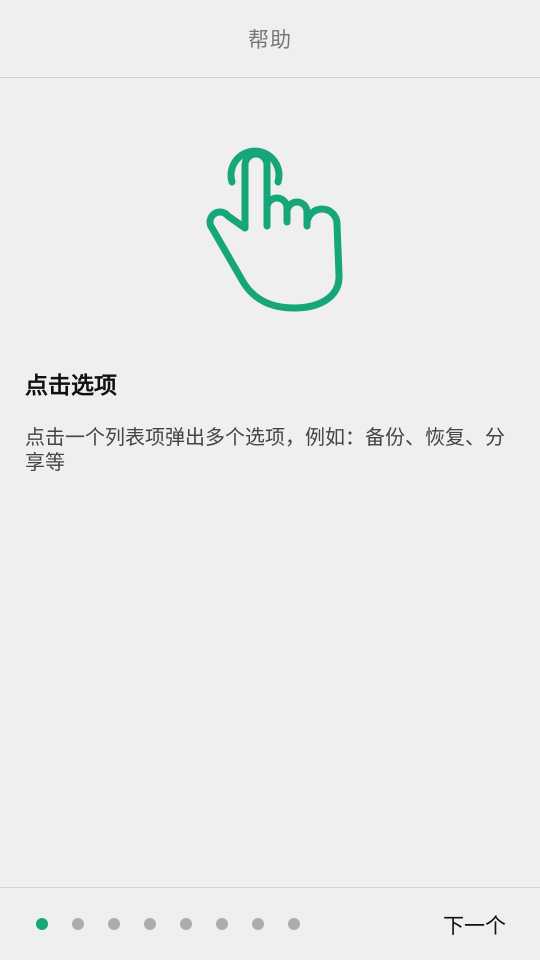 The image size is (540, 960). Describe the element at coordinates (265, 449) in the screenshot. I see `tip-description: 点击一个列表项弹出多个选项，例如：备份、恢复、分享等` at that location.